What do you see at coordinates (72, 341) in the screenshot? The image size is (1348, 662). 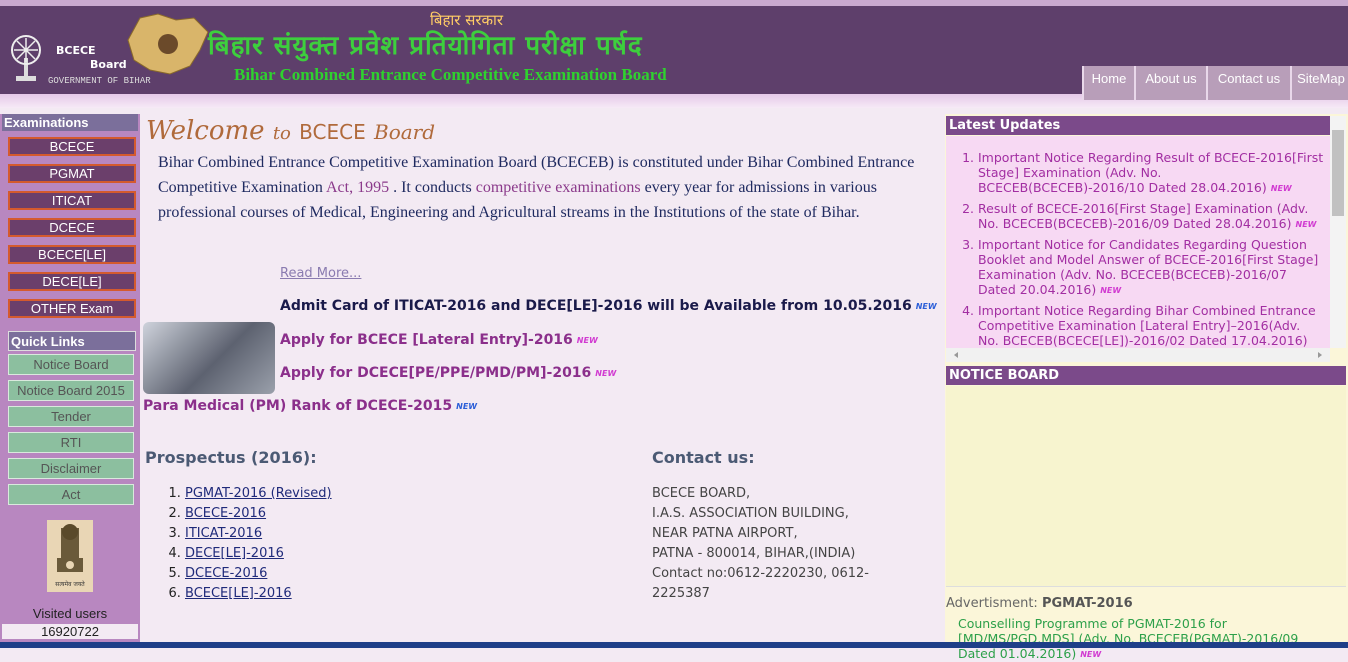 I see `quicklinks-heading: Quick Links` at bounding box center [72, 341].